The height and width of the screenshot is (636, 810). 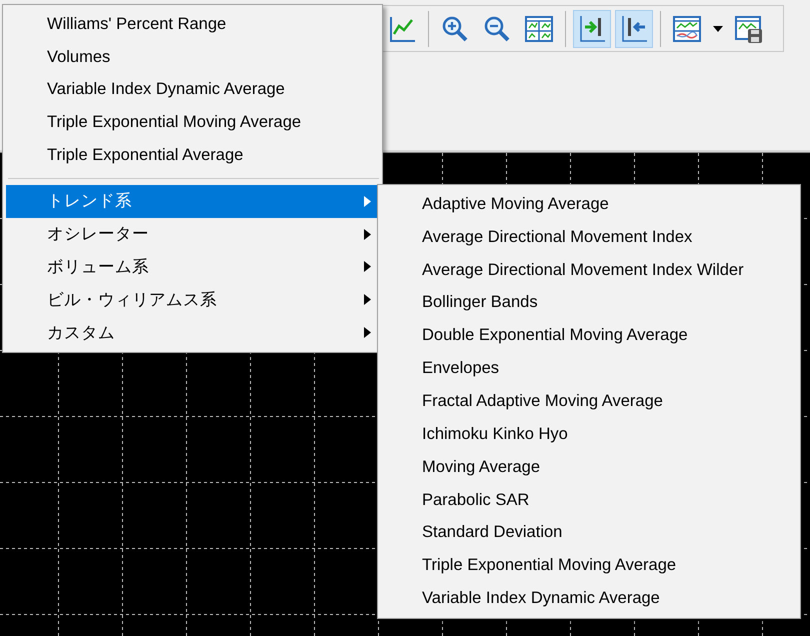 What do you see at coordinates (192, 234) in the screenshot?
I see `menu-item: オシレーター` at bounding box center [192, 234].